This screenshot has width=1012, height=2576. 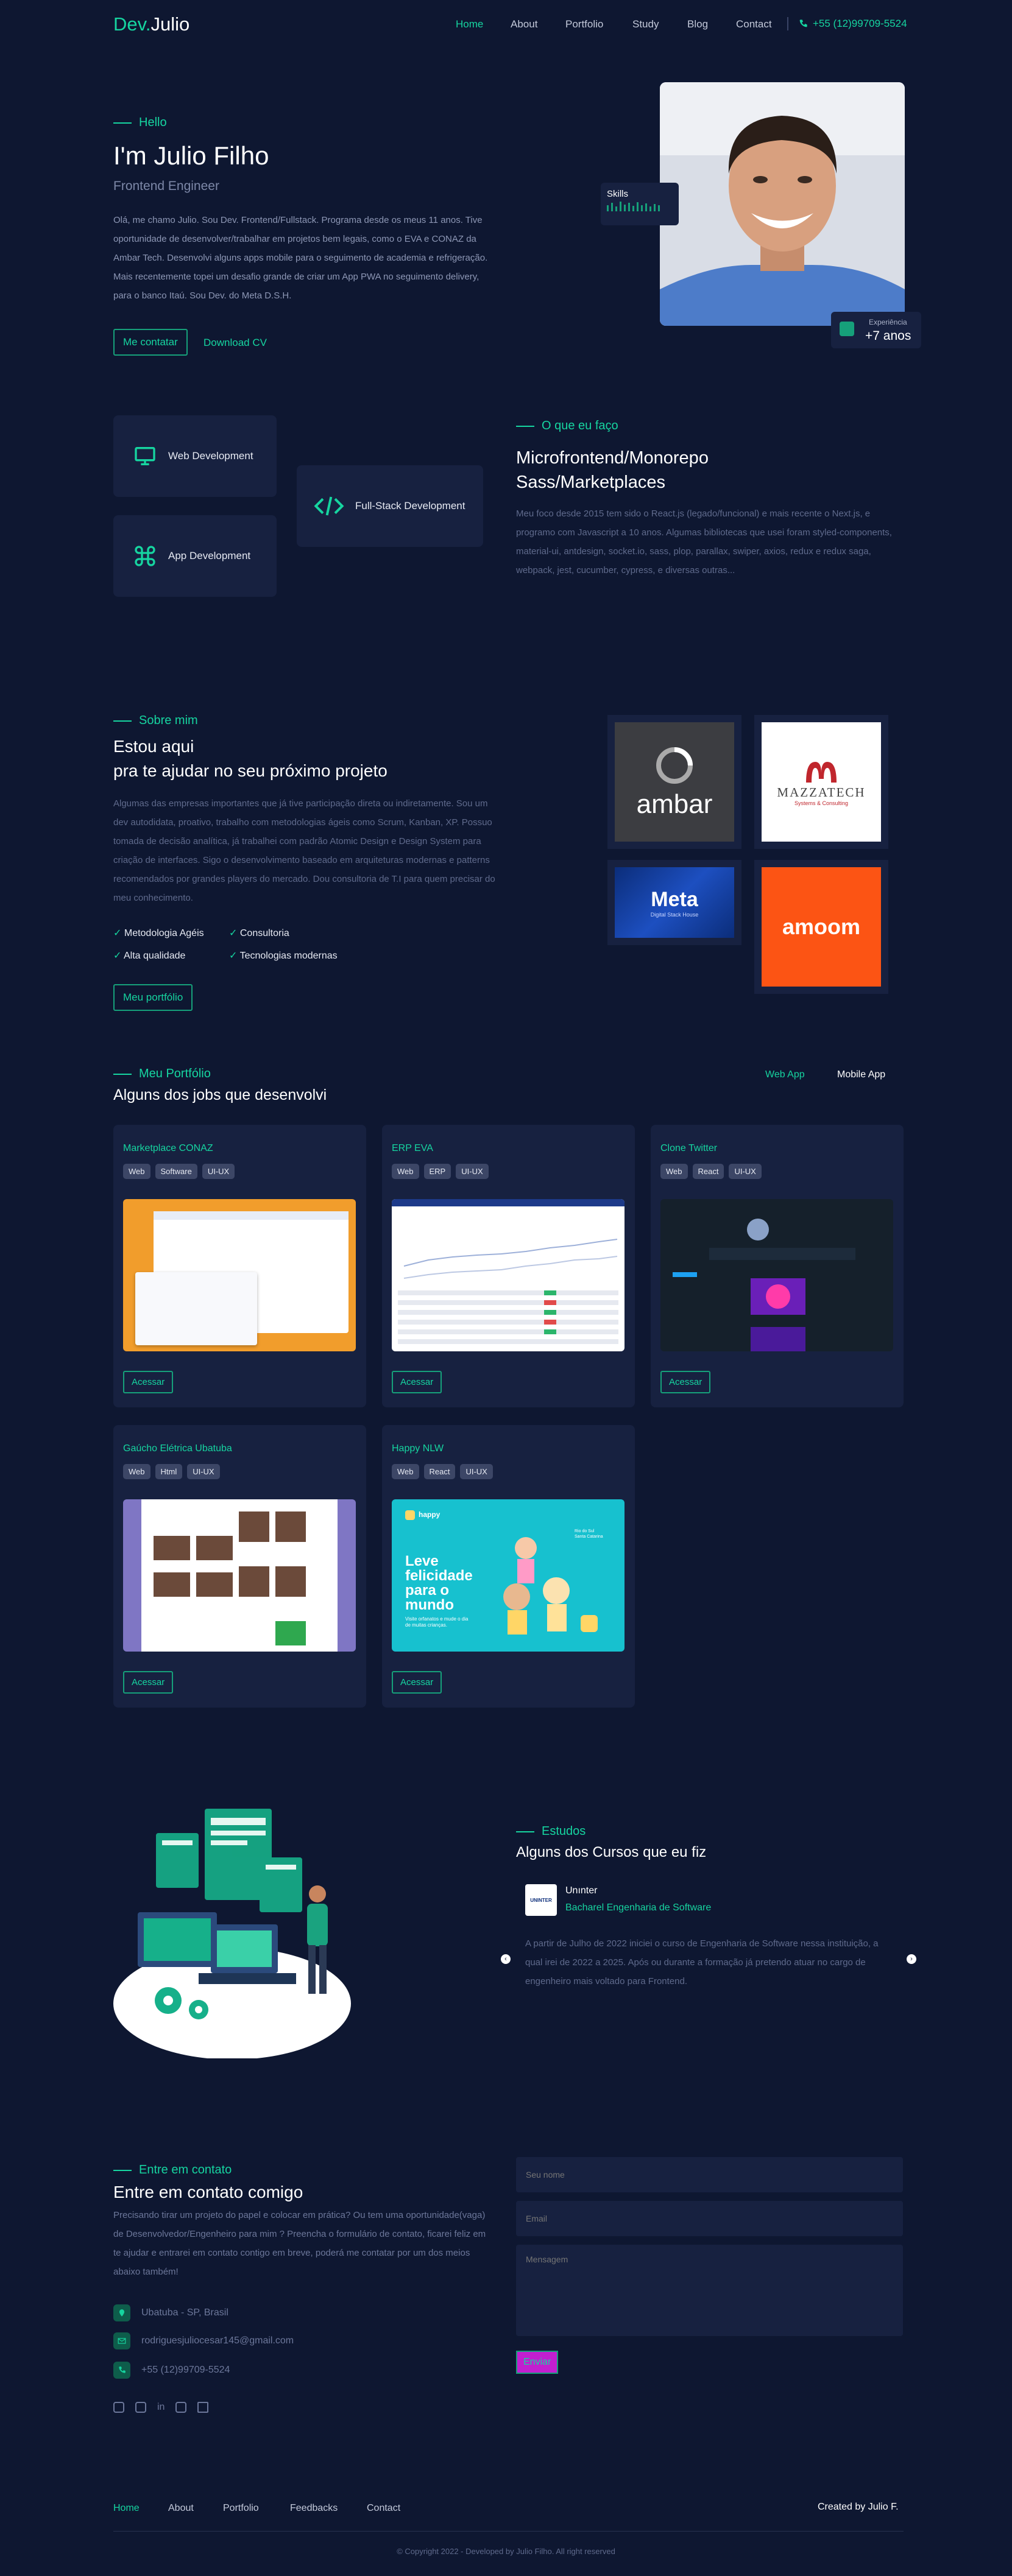 What do you see at coordinates (803, 24) in the screenshot?
I see `phone-icon` at bounding box center [803, 24].